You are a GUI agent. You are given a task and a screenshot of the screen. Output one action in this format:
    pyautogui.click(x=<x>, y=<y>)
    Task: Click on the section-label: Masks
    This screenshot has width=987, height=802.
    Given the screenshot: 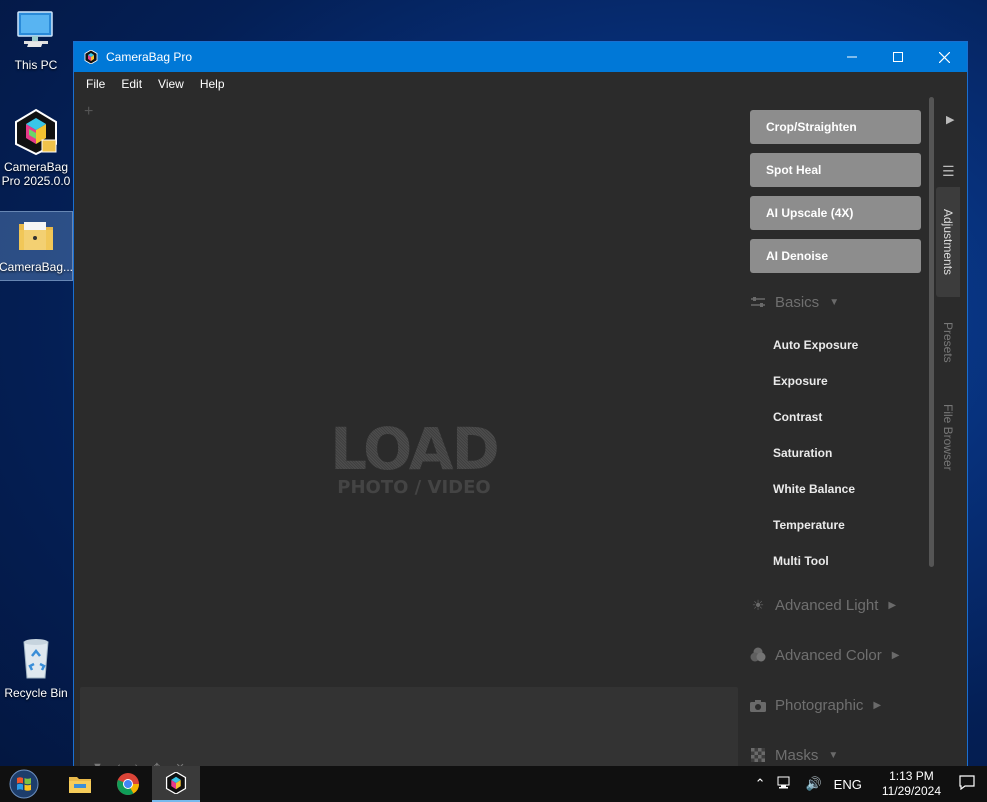 What is the action you would take?
    pyautogui.click(x=797, y=755)
    